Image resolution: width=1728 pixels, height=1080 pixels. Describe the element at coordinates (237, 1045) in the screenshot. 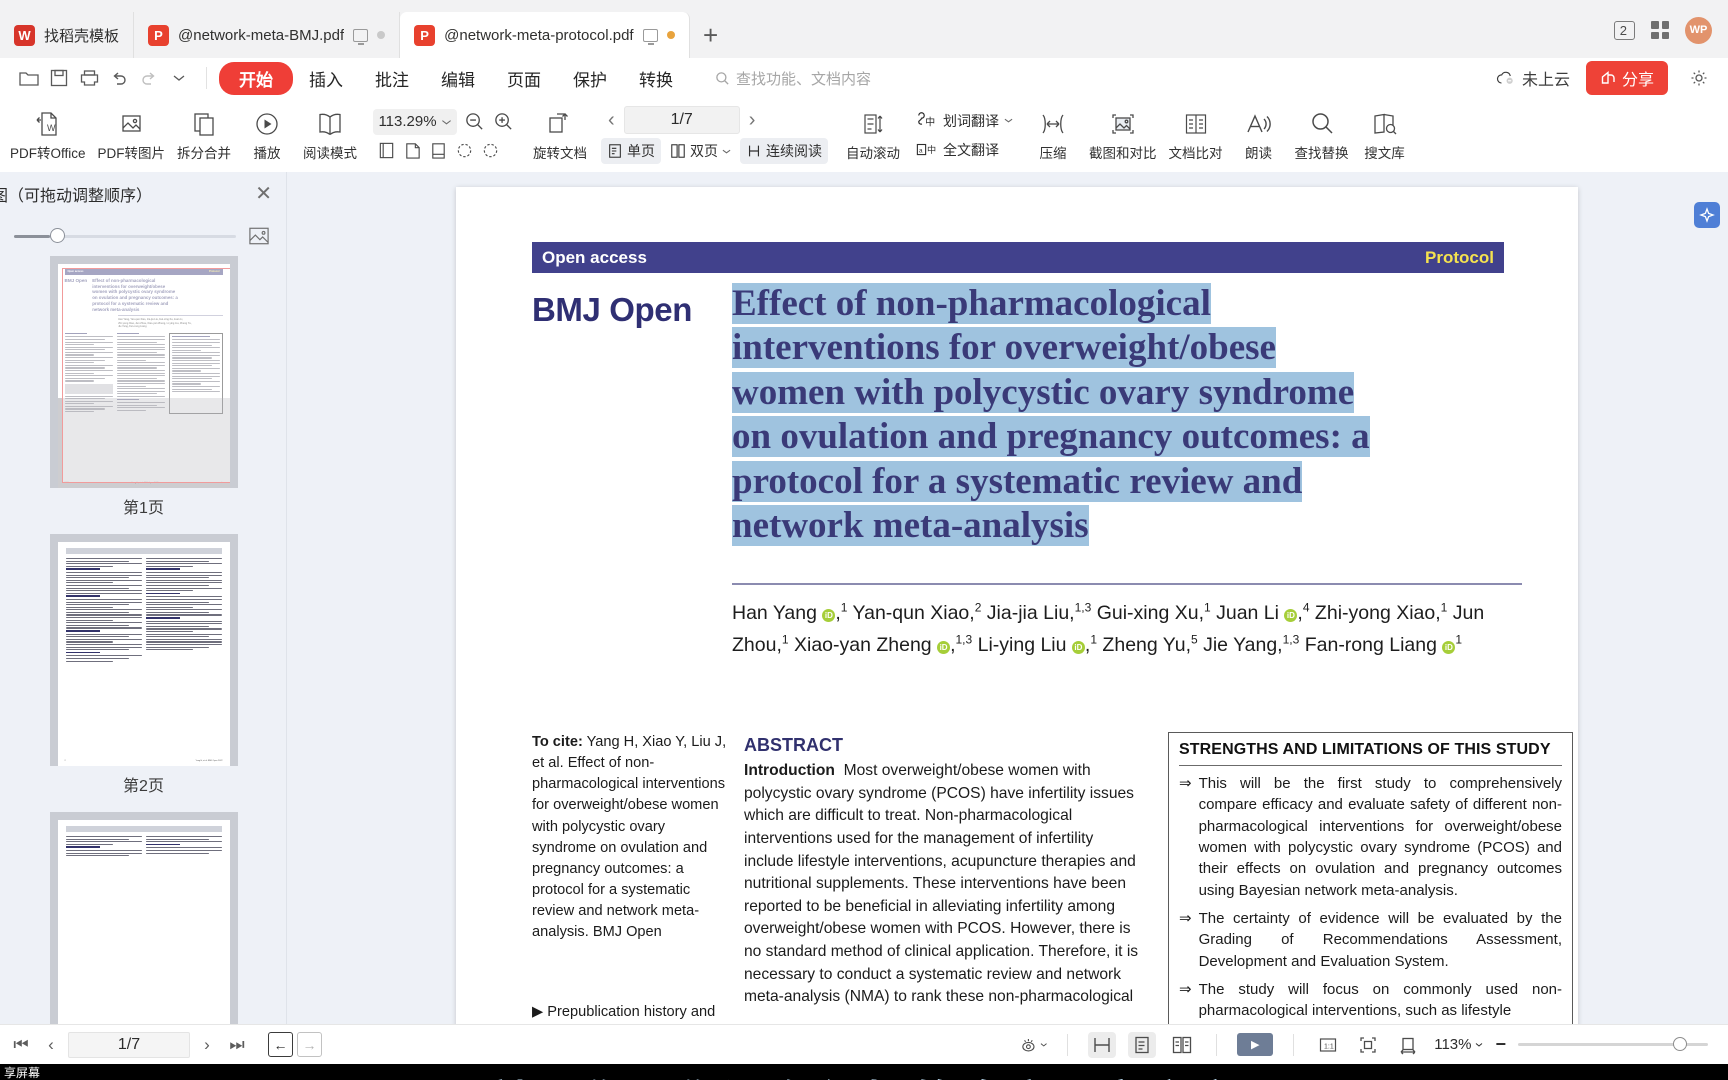

I see `last-page-icon: ⏭` at that location.